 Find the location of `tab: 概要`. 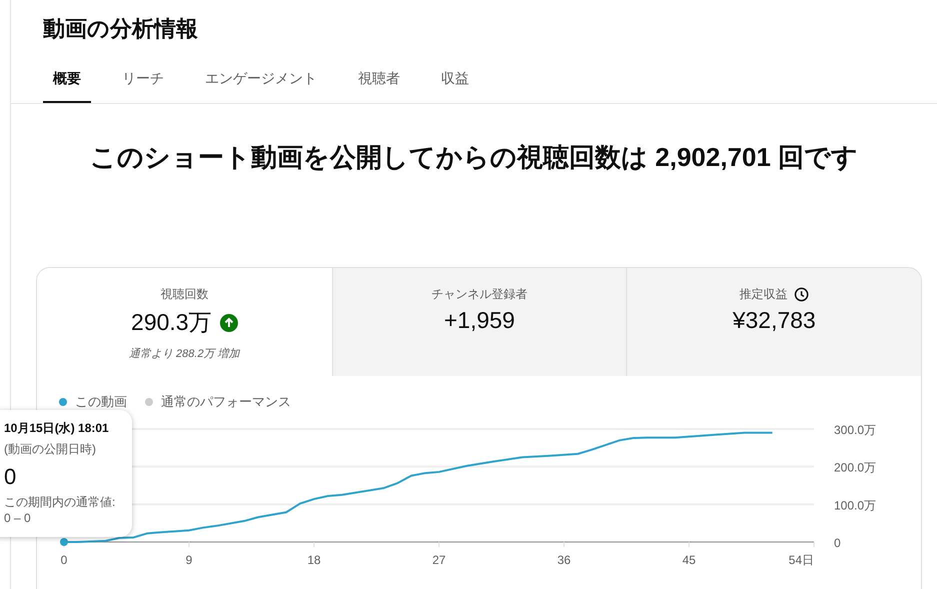

tab: 概要 is located at coordinates (67, 81).